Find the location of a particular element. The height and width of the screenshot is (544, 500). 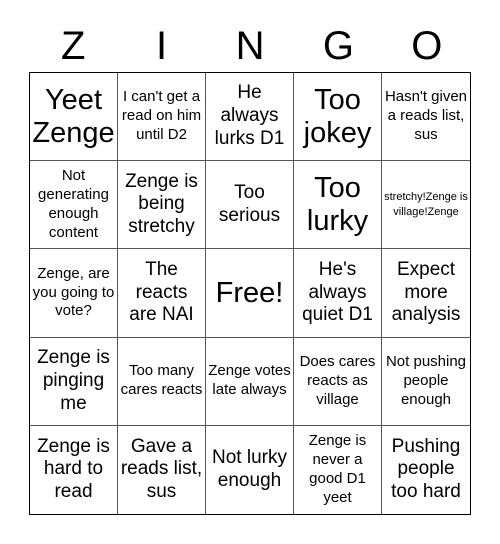

bingo-cell-text: Zenge is never a good D1 yeet is located at coordinates (337, 469).